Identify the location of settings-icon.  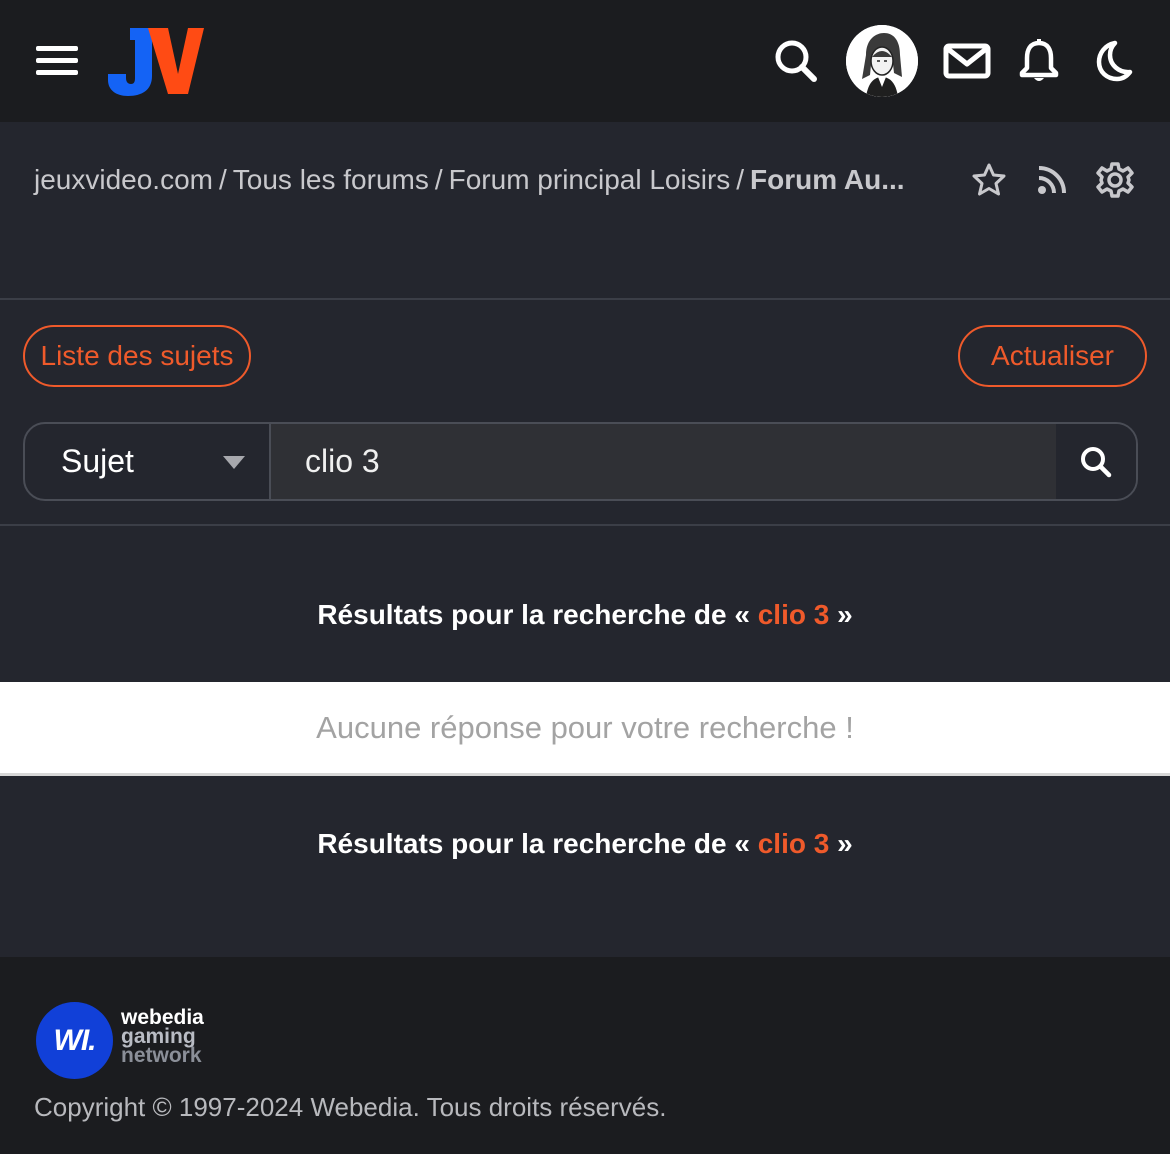
(1115, 180).